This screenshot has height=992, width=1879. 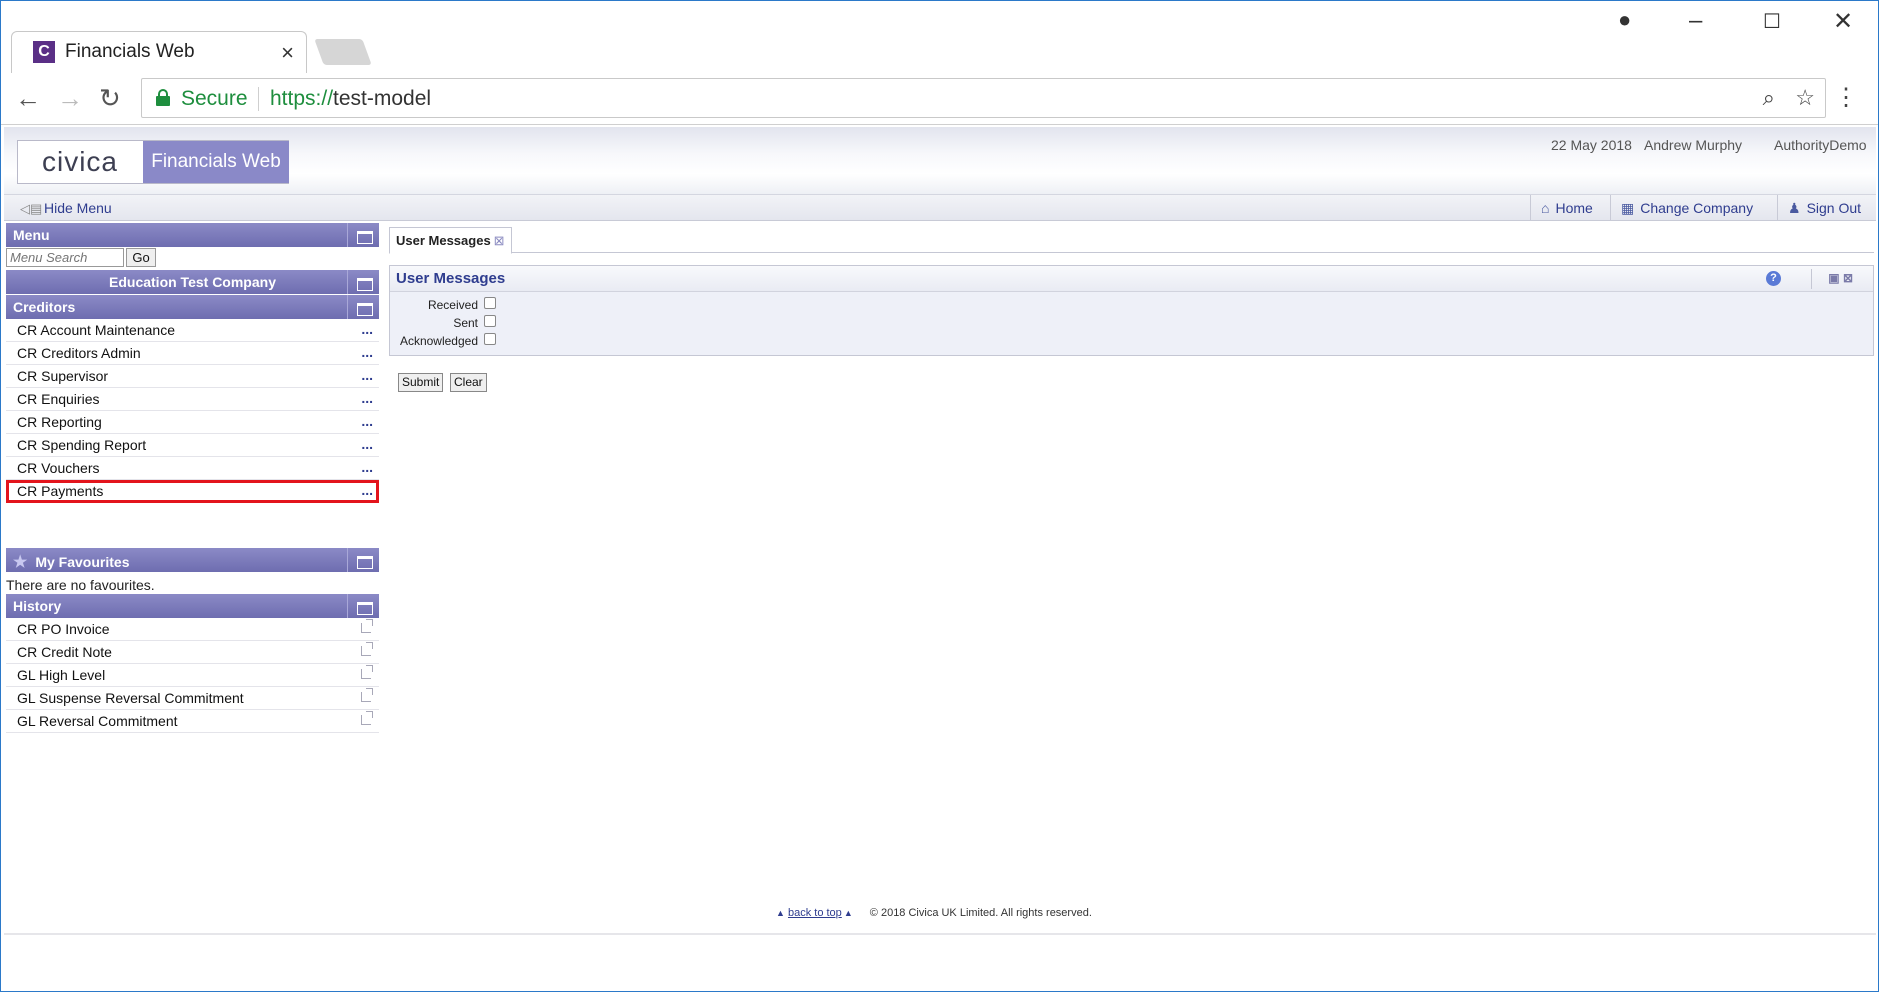 What do you see at coordinates (66, 208) in the screenshot?
I see `hide-menu-button: ◁▤ Hide Menu` at bounding box center [66, 208].